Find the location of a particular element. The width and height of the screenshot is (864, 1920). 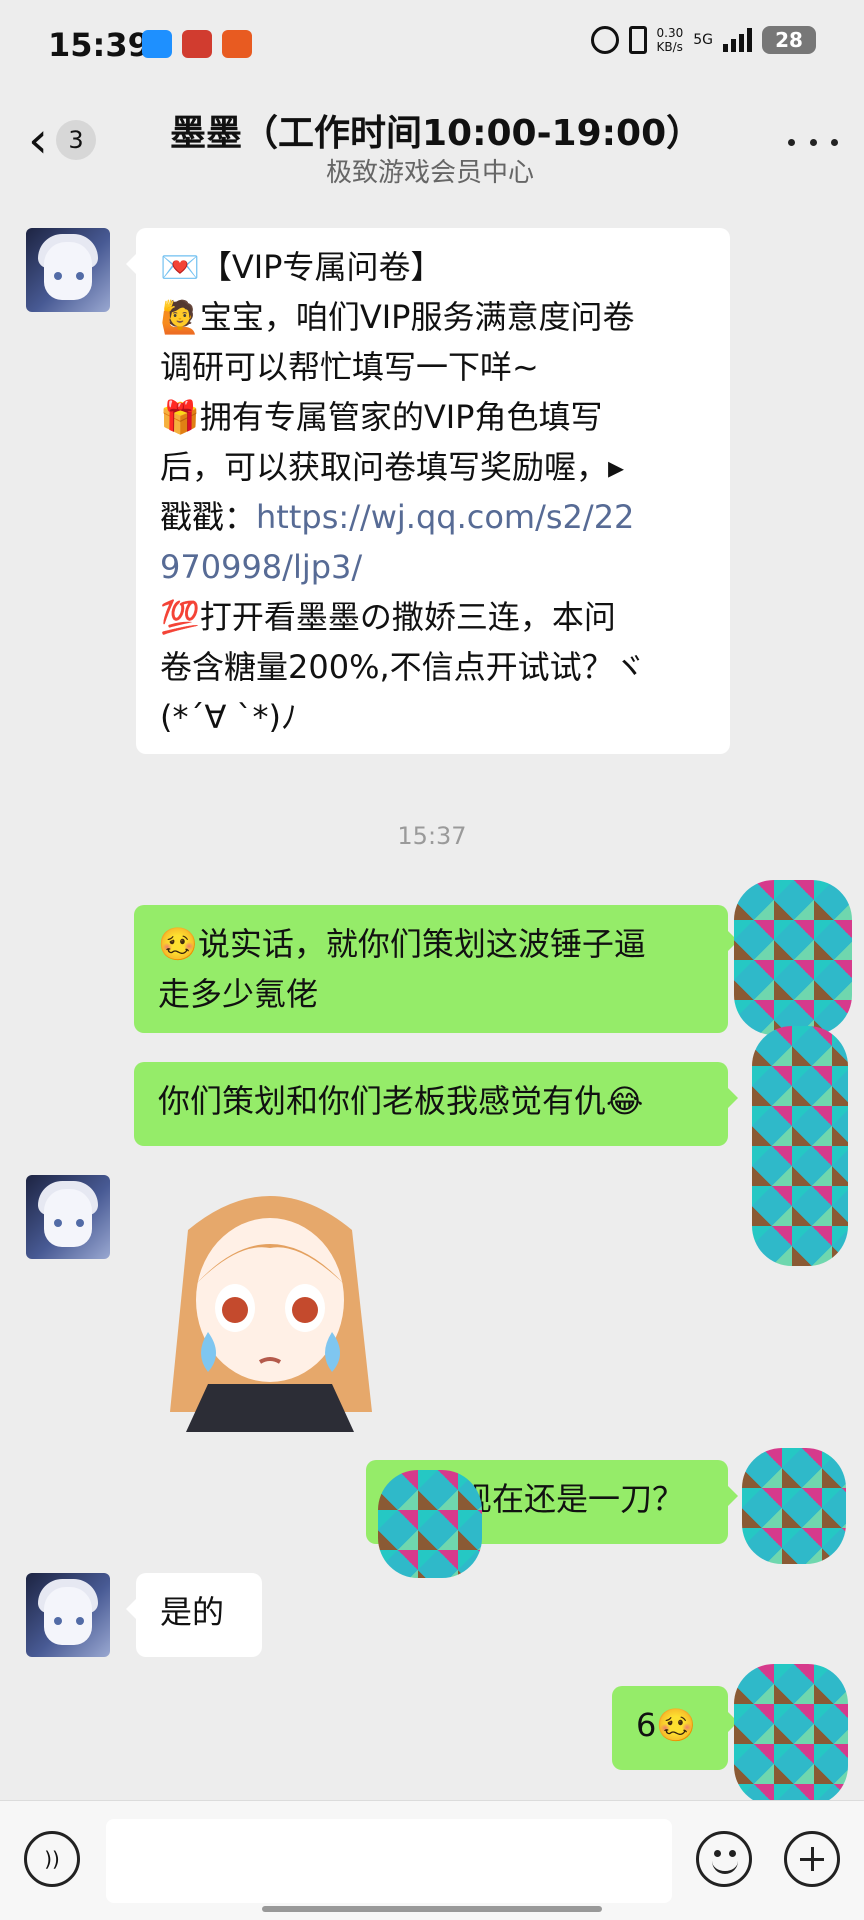

message-line: 💌【VIP专属问卷】 is located at coordinates (301, 267).